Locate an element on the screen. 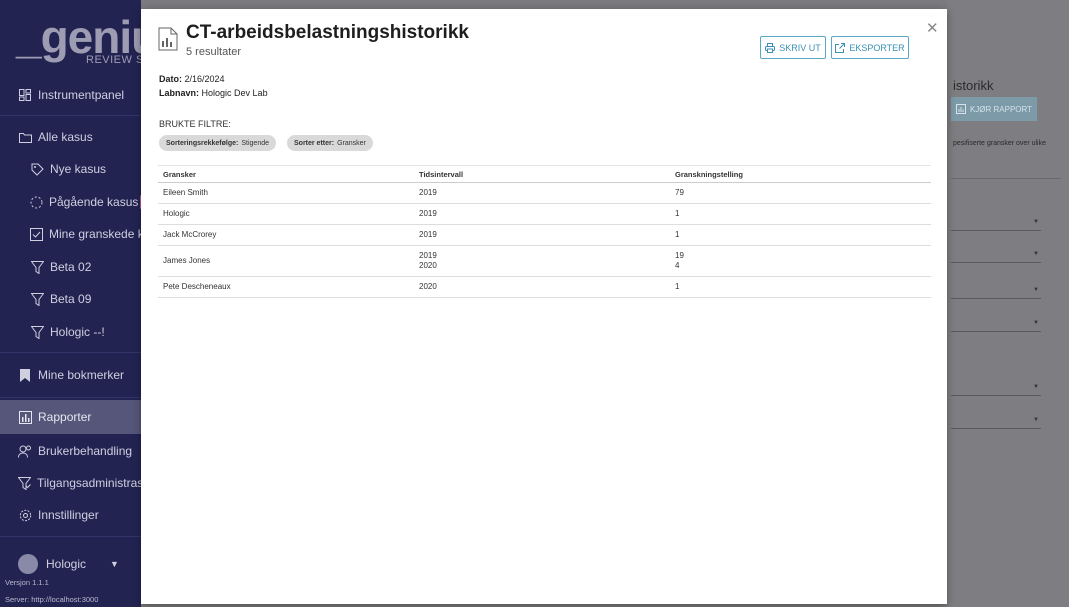 This screenshot has height=607, width=1069. folder-icon is located at coordinates (25, 137).